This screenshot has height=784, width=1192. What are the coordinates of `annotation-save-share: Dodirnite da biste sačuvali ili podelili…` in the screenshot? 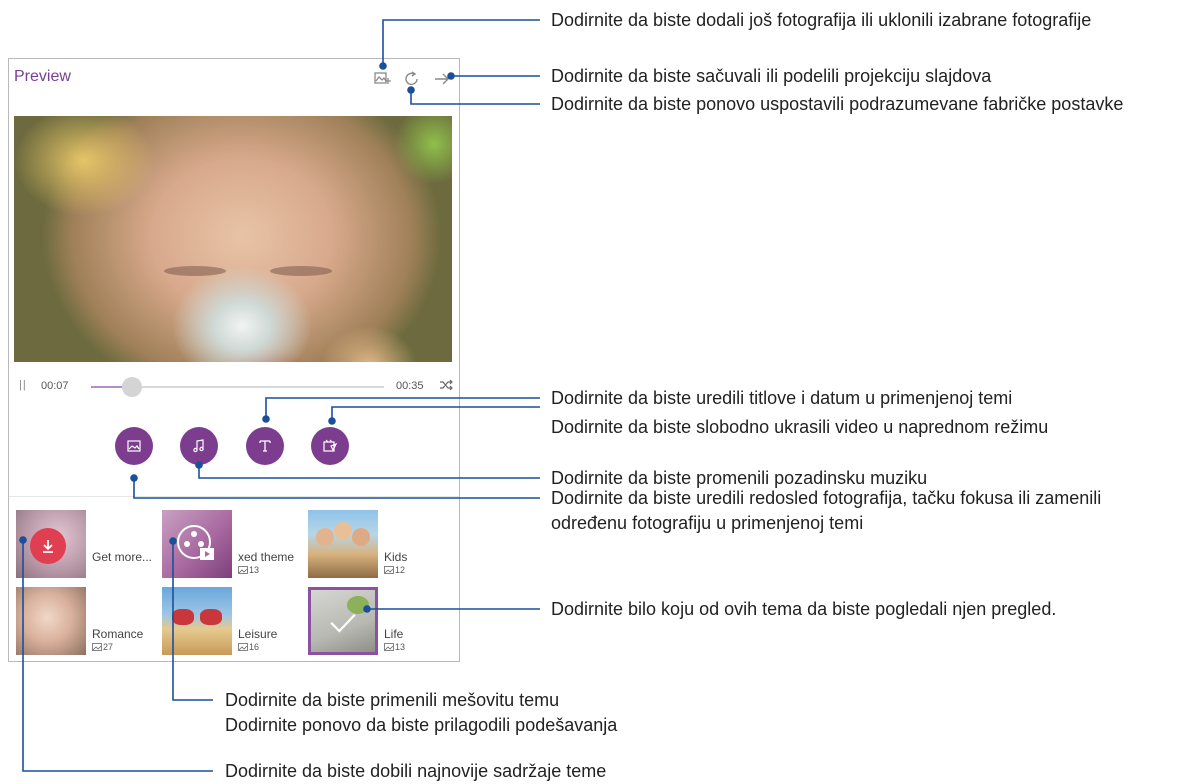 It's located at (771, 76).